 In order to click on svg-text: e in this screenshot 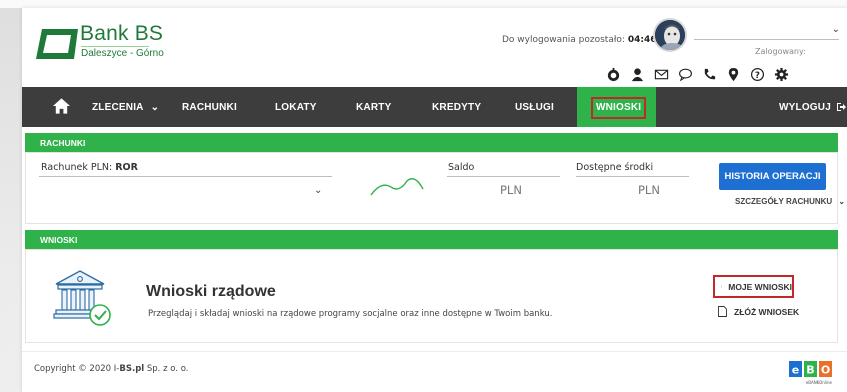, I will do `click(795, 370)`.